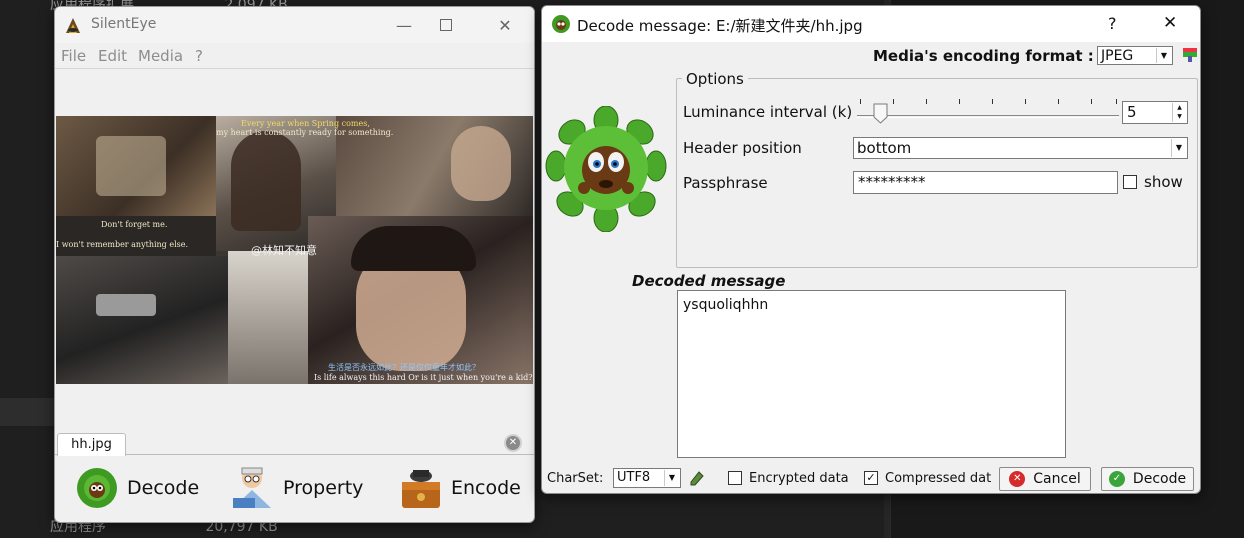 This screenshot has height=538, width=1244. What do you see at coordinates (871, 24) in the screenshot?
I see `dialog-title-bar: Decode message: E:/新建文件夹/hh.jpg ? ✕` at bounding box center [871, 24].